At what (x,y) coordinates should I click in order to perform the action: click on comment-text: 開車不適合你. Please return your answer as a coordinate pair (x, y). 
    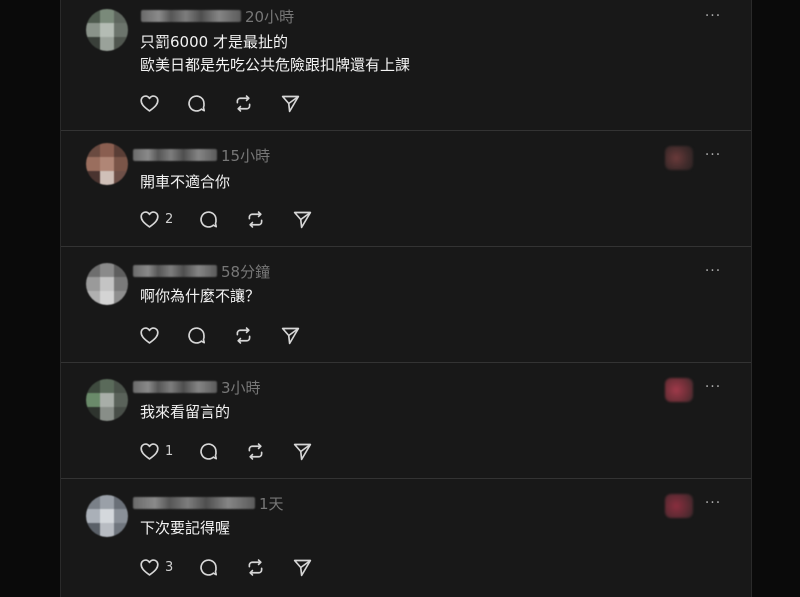
    Looking at the image, I should click on (185, 182).